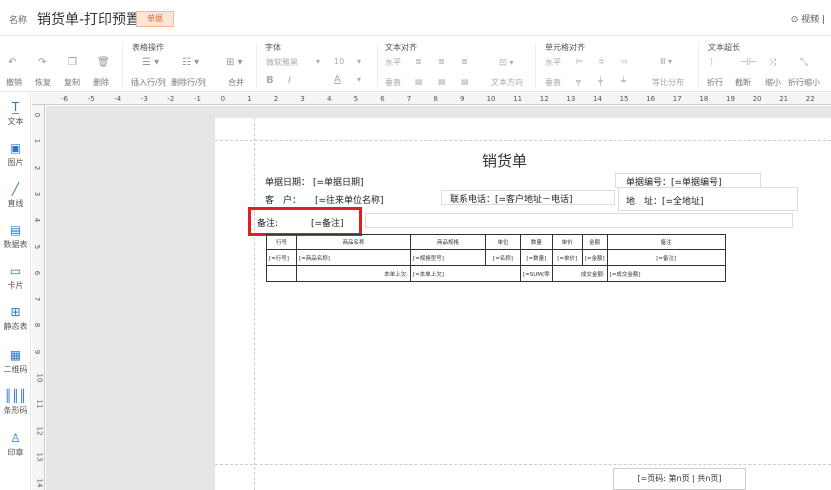  What do you see at coordinates (15, 402) in the screenshot?
I see `component-barcode: ║║║ 条形码` at bounding box center [15, 402].